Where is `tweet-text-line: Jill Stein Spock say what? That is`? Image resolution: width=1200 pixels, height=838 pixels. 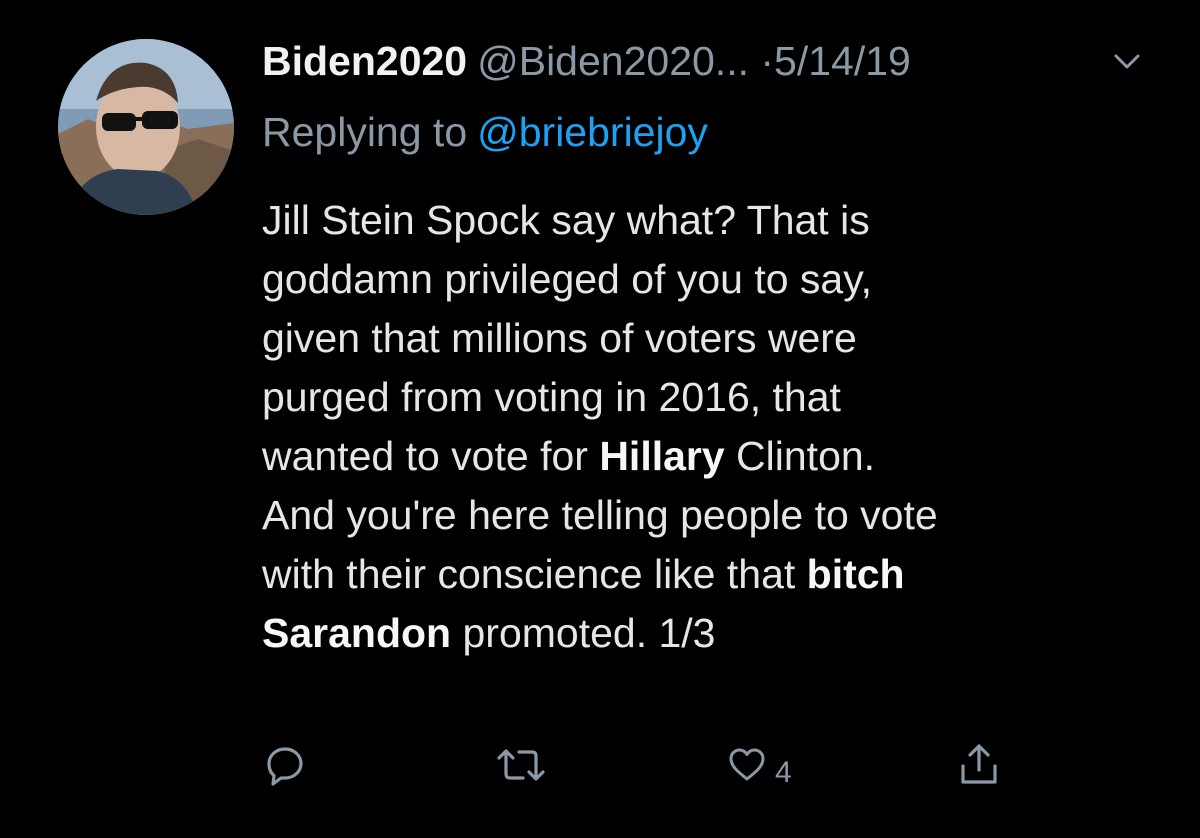
tweet-text-line: Jill Stein Spock say what? That is is located at coordinates (712, 220).